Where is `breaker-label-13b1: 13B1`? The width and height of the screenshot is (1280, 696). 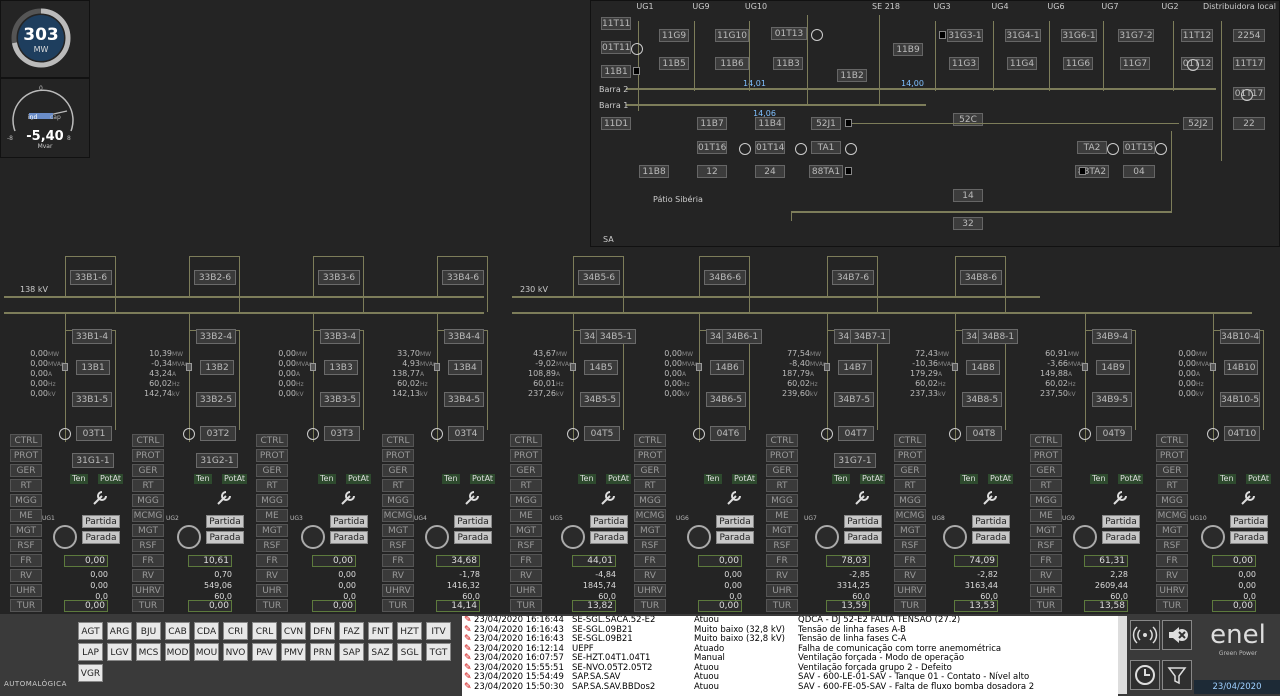
breaker-label-13b1: 13B1 is located at coordinates (93, 367).